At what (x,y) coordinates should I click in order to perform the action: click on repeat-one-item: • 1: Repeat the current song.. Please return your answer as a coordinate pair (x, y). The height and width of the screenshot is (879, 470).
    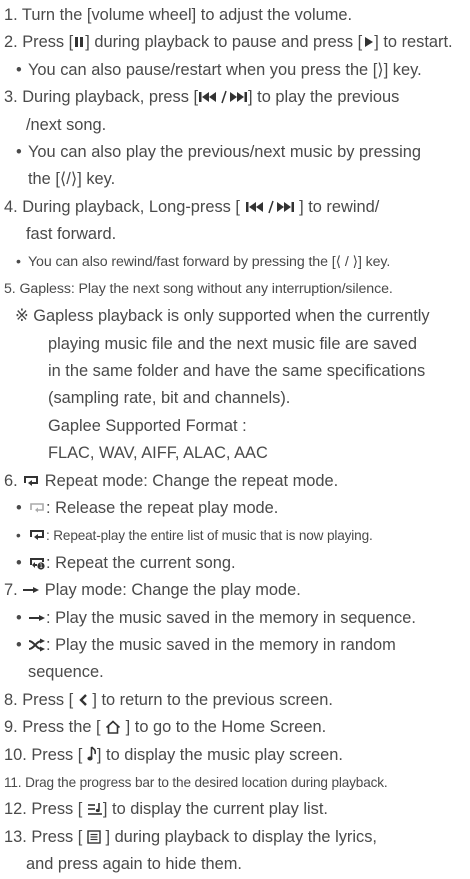
    Looking at the image, I should click on (237, 563).